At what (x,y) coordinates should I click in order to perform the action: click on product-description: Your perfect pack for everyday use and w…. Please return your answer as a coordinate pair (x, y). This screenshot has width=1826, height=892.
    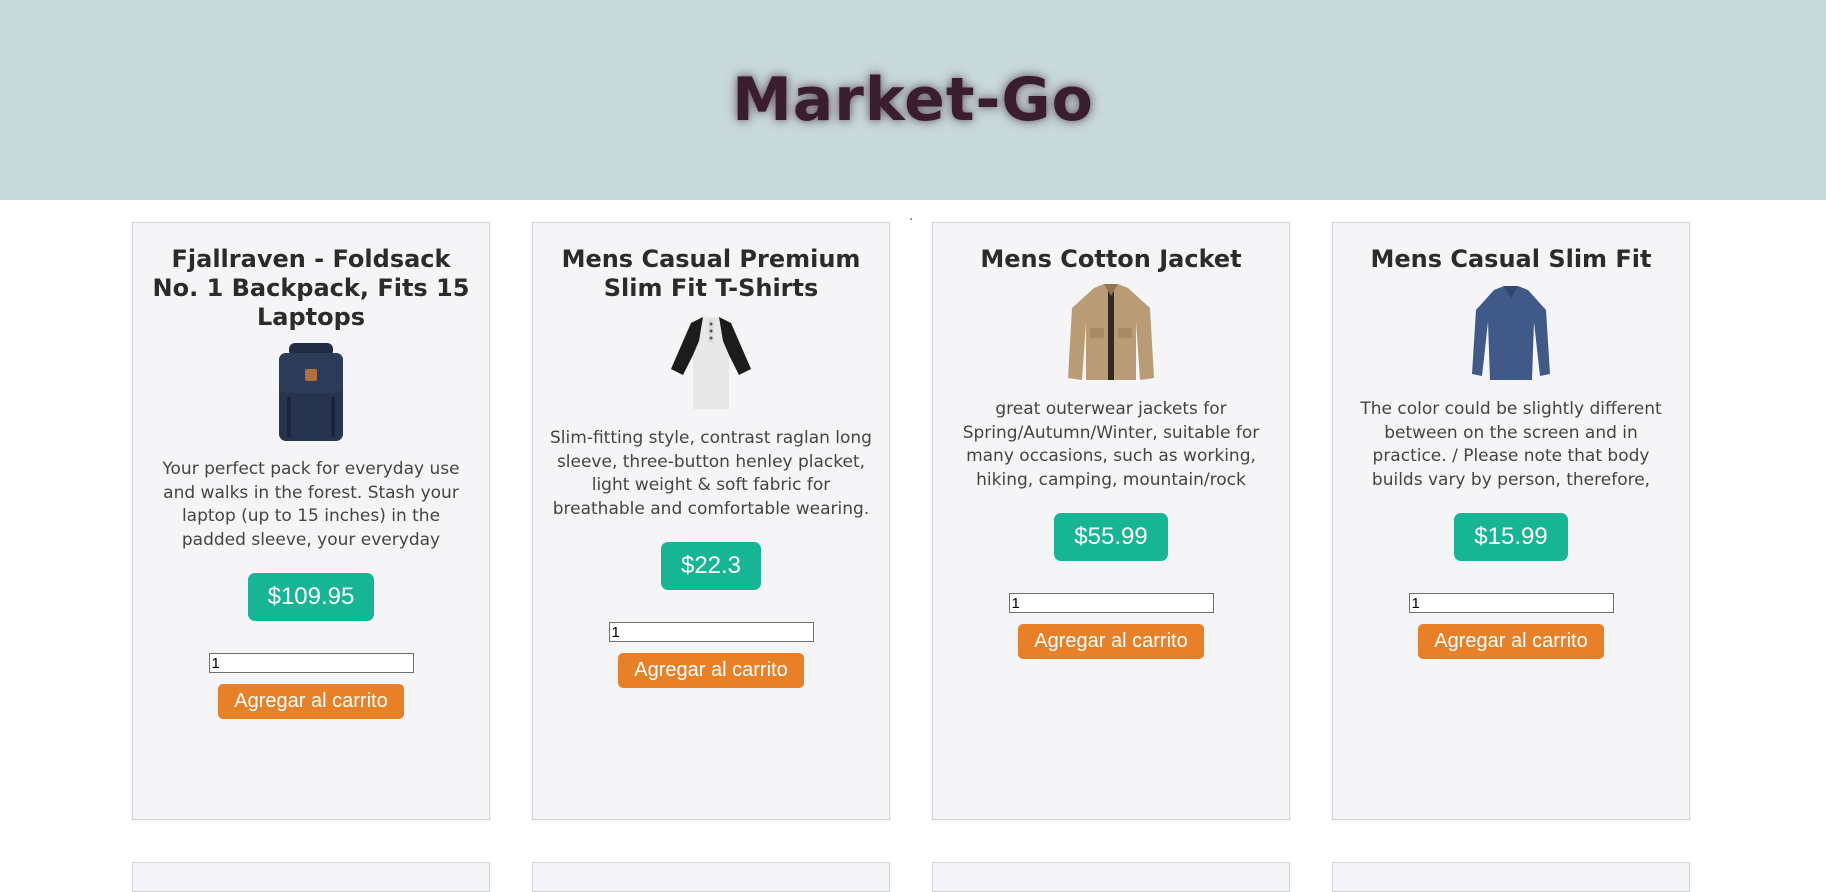
    Looking at the image, I should click on (311, 504).